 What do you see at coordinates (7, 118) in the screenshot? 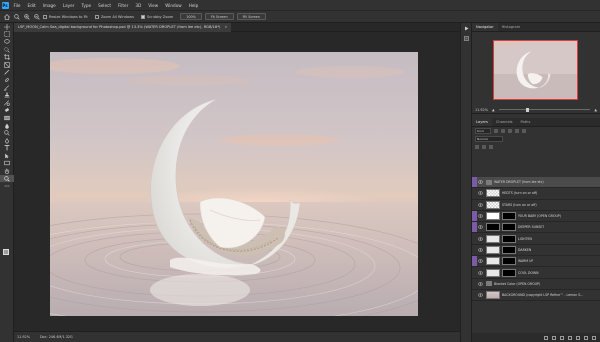
I see `gradient-tool-icon` at bounding box center [7, 118].